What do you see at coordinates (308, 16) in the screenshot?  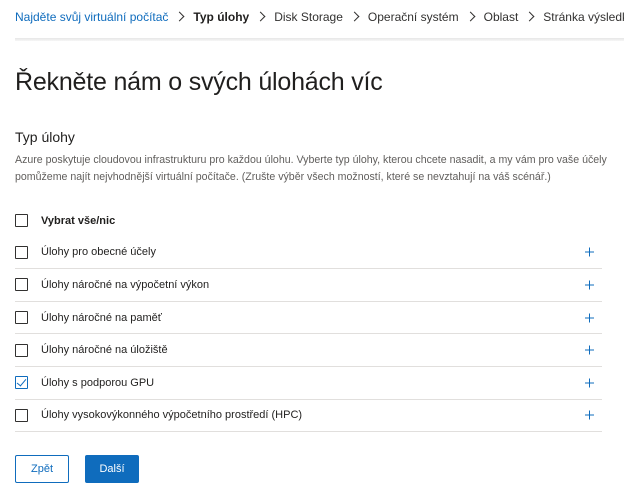 I see `breadcrumb-disk-storage: Disk Storage` at bounding box center [308, 16].